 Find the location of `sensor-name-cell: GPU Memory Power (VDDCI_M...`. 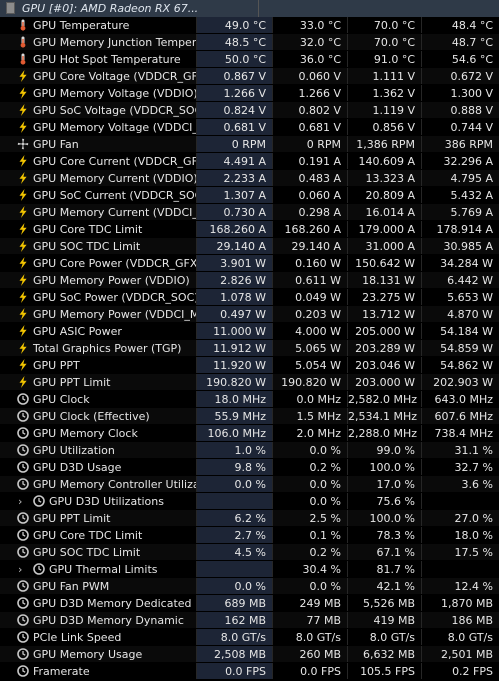

sensor-name-cell: GPU Memory Power (VDDCI_M... is located at coordinates (98, 314).